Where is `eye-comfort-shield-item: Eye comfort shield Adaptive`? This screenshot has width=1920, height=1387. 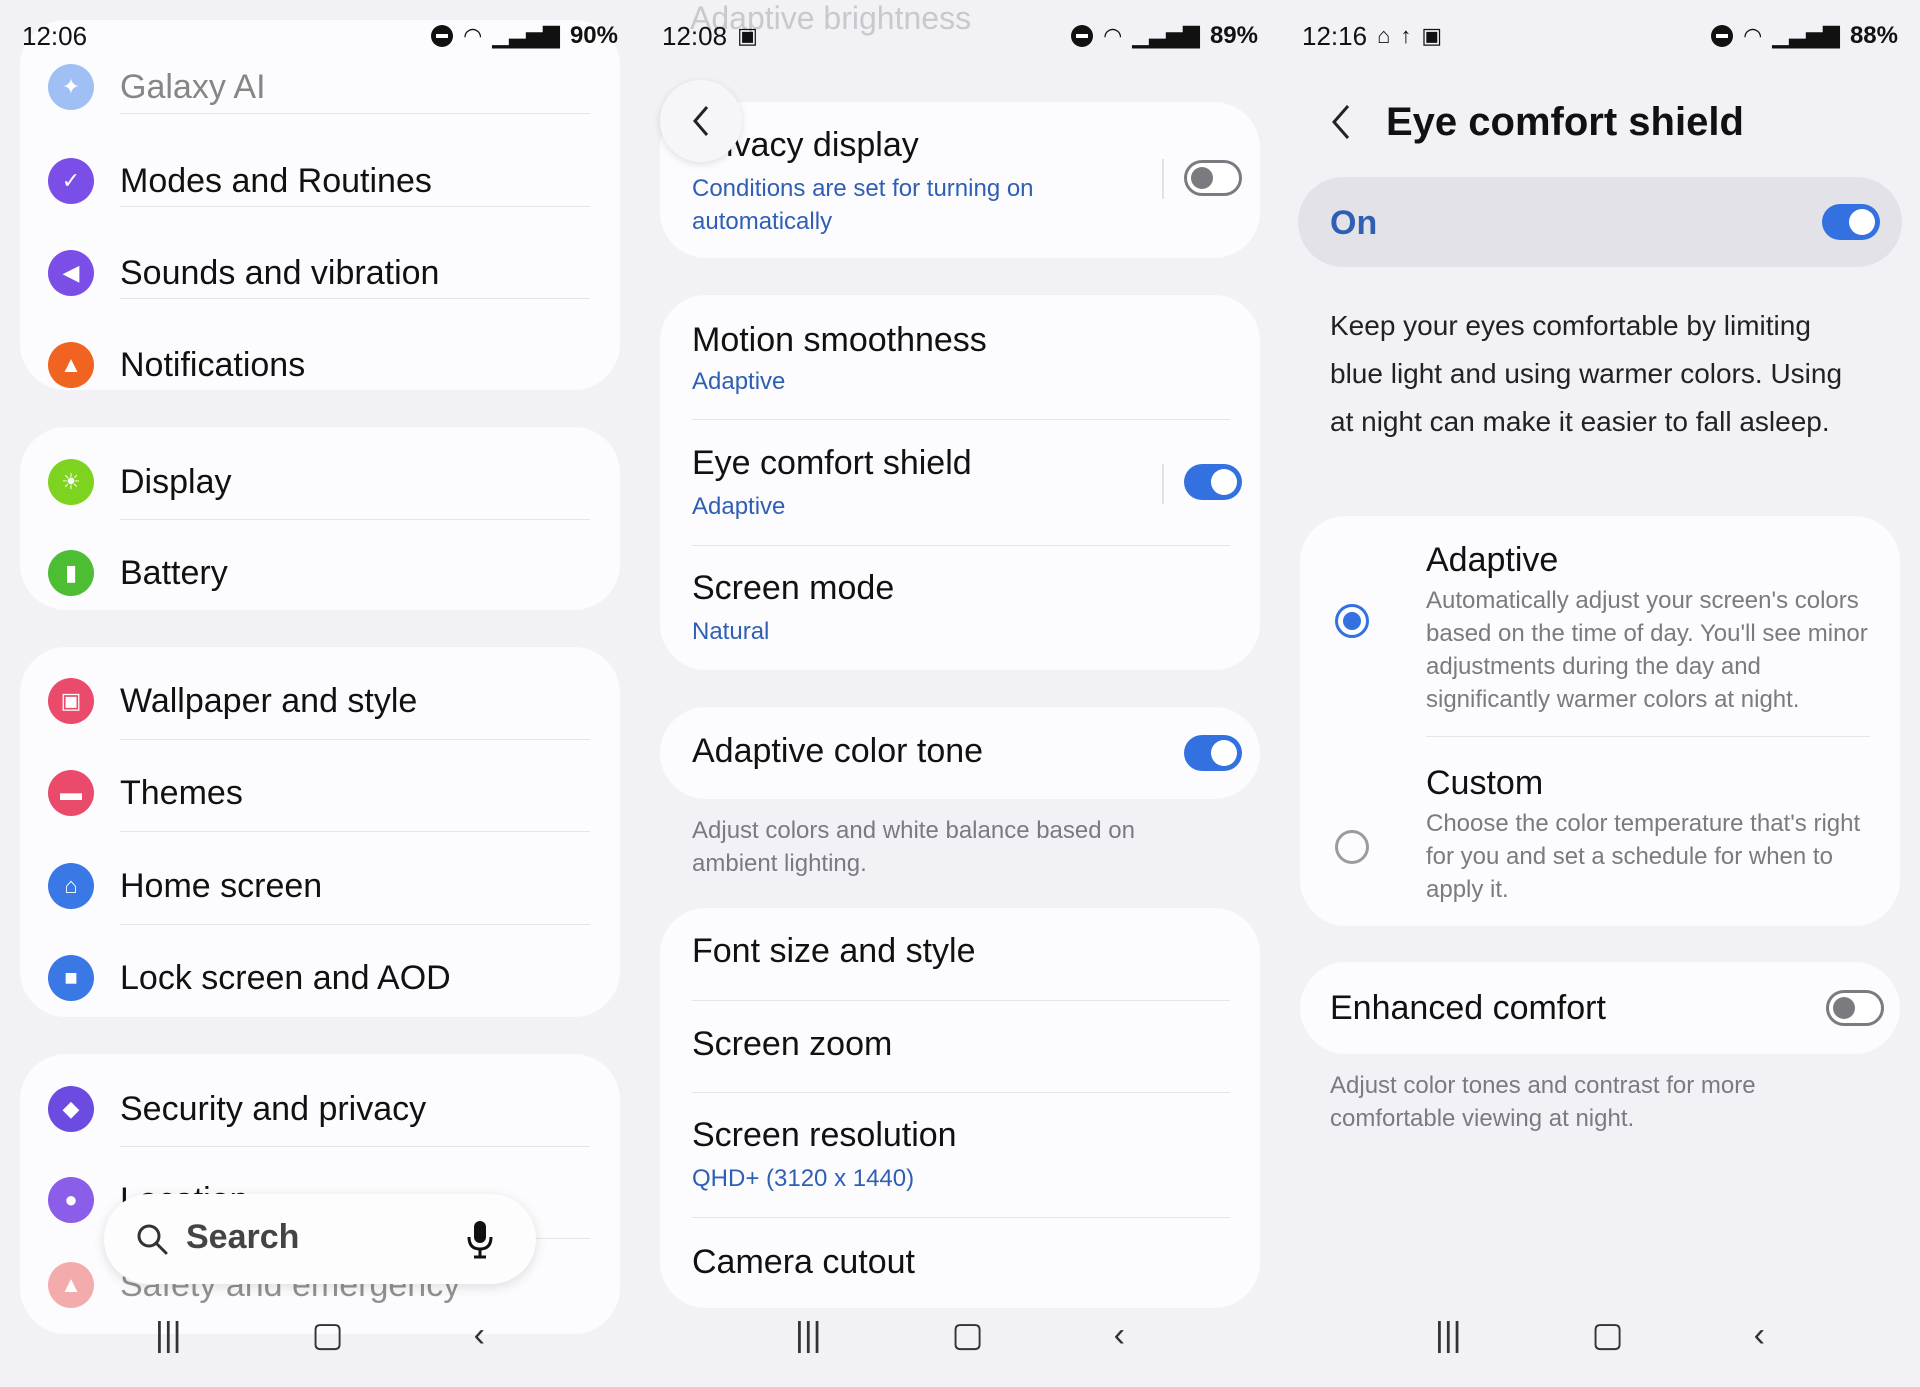
eye-comfort-shield-item: Eye comfort shield Adaptive is located at coordinates (960, 482).